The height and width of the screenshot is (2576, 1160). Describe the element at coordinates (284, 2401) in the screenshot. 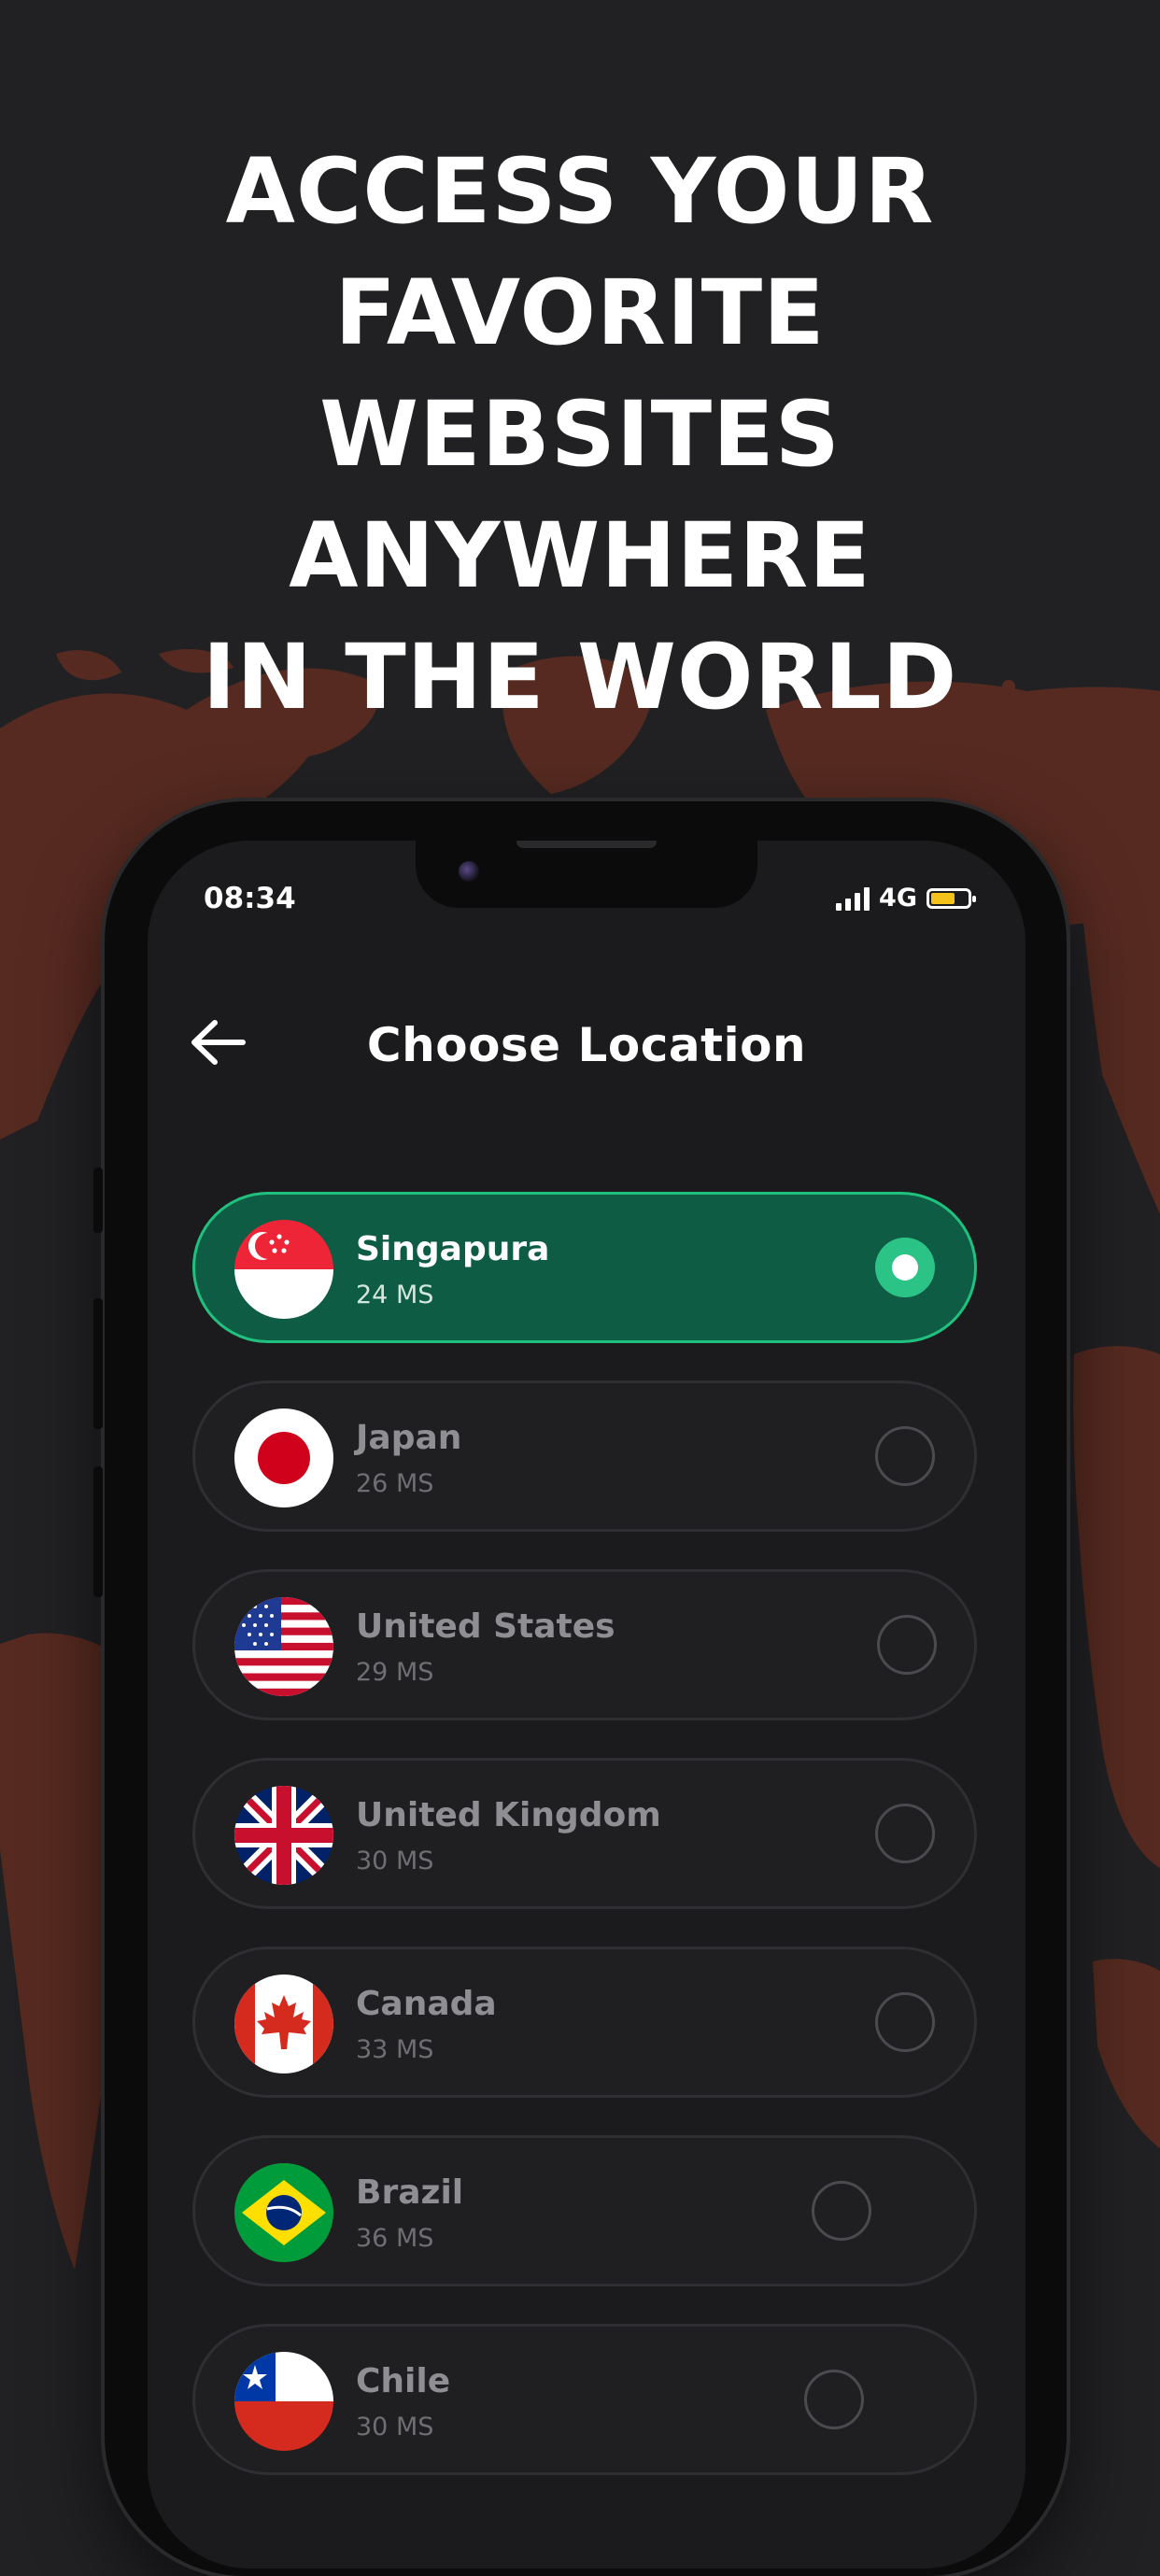

I see `chile-flag-icon` at that location.